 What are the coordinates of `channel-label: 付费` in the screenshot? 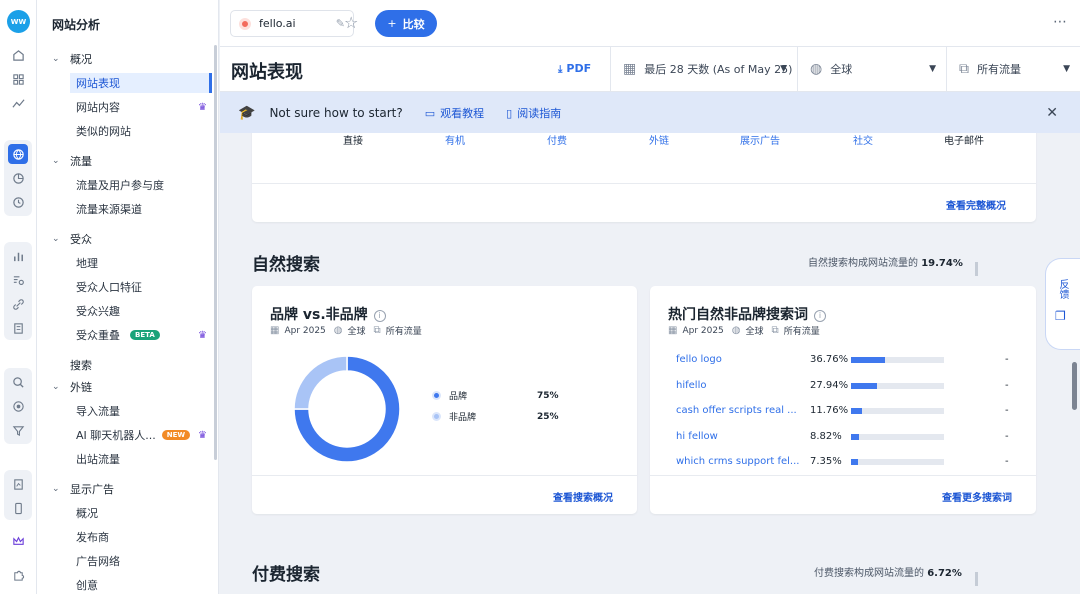 It's located at (557, 140).